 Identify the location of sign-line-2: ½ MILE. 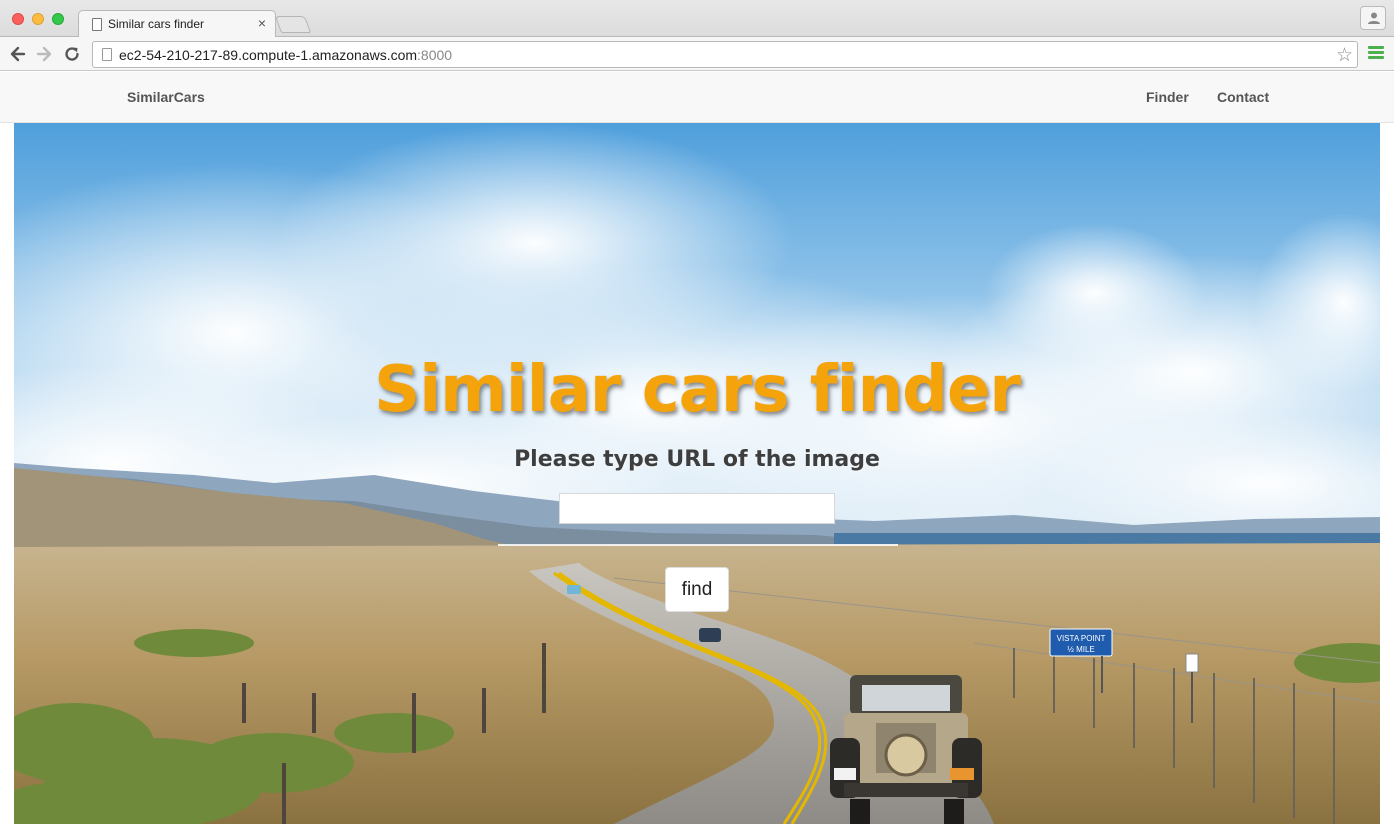
(1081, 649).